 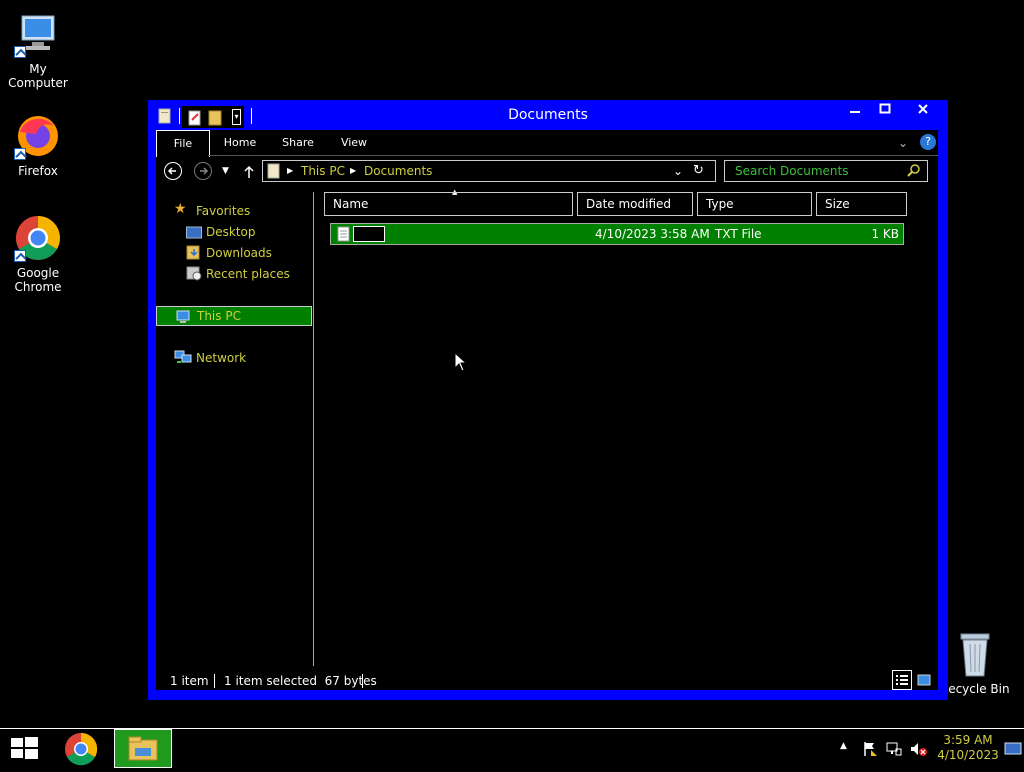 I want to click on customize-toolbar-dropdown: ▾, so click(x=236, y=117).